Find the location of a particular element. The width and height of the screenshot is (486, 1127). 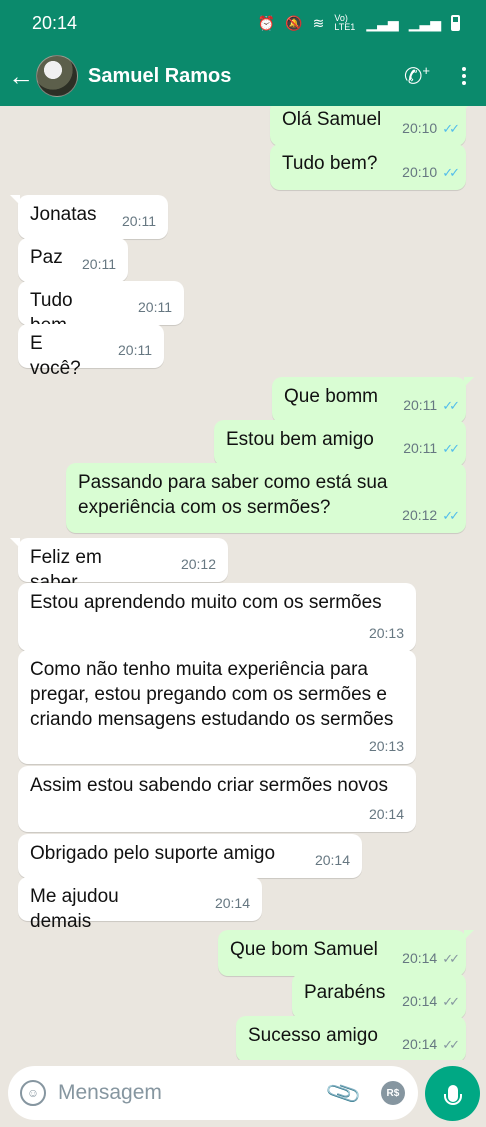

message-text: Obrigado pelo suporte amigo is located at coordinates (153, 853).